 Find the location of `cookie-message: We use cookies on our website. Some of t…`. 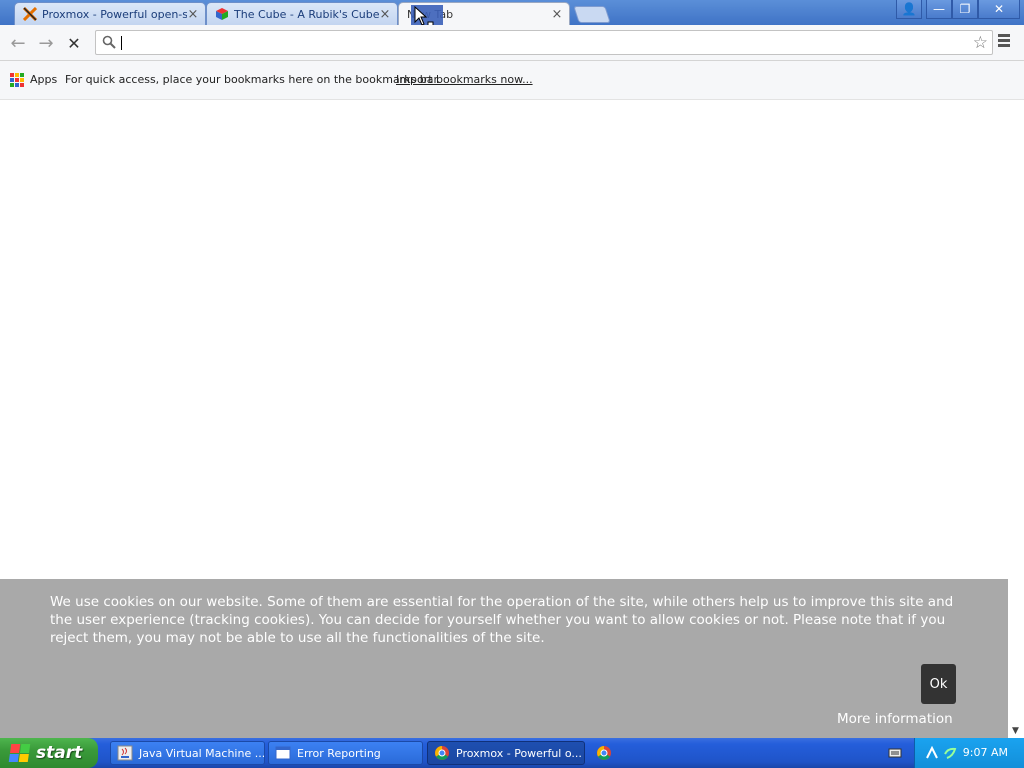

cookie-message: We use cookies on our website. Some of t… is located at coordinates (502, 620).